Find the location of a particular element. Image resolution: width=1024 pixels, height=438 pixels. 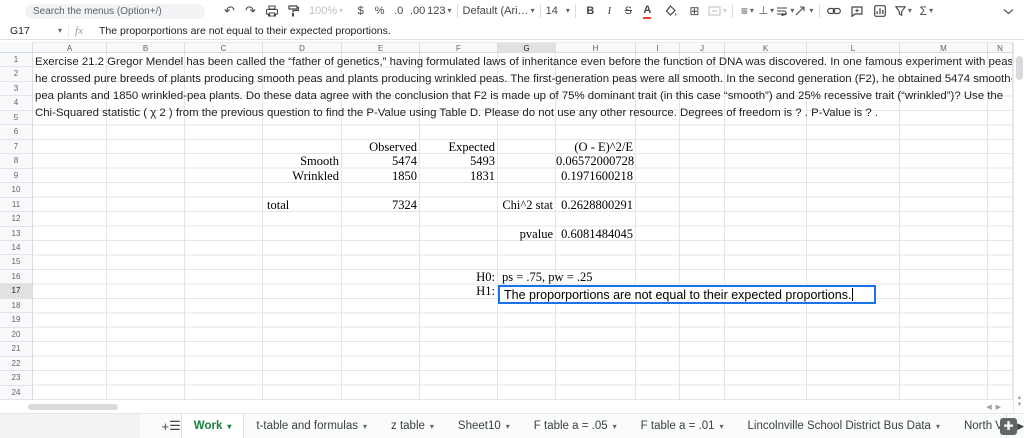

column-header-E: E is located at coordinates (381, 47).